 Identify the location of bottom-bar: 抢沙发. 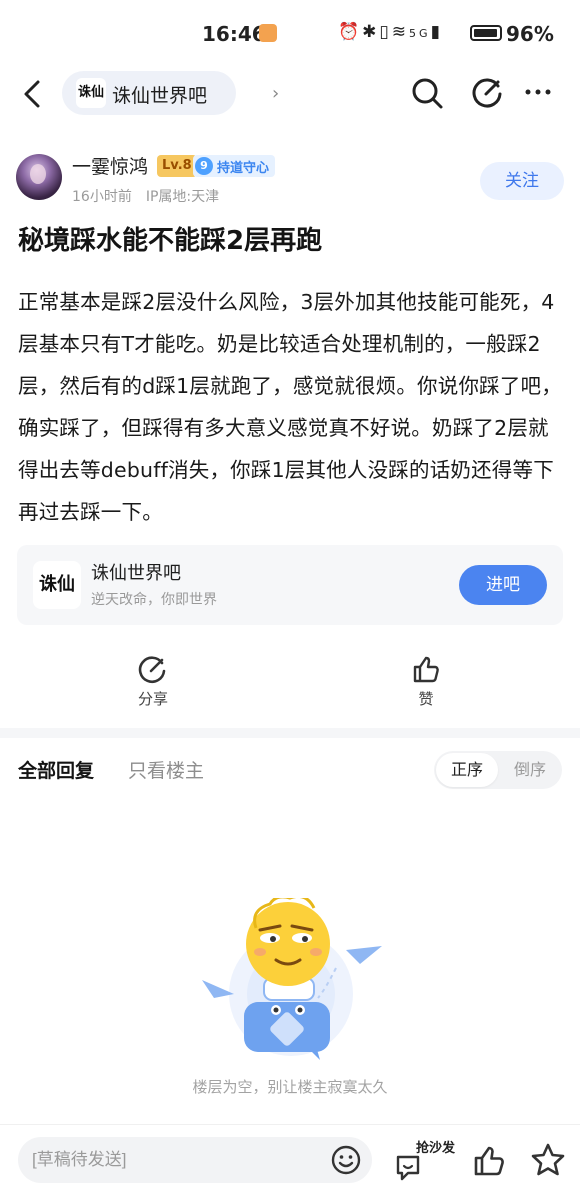
(290, 1160).